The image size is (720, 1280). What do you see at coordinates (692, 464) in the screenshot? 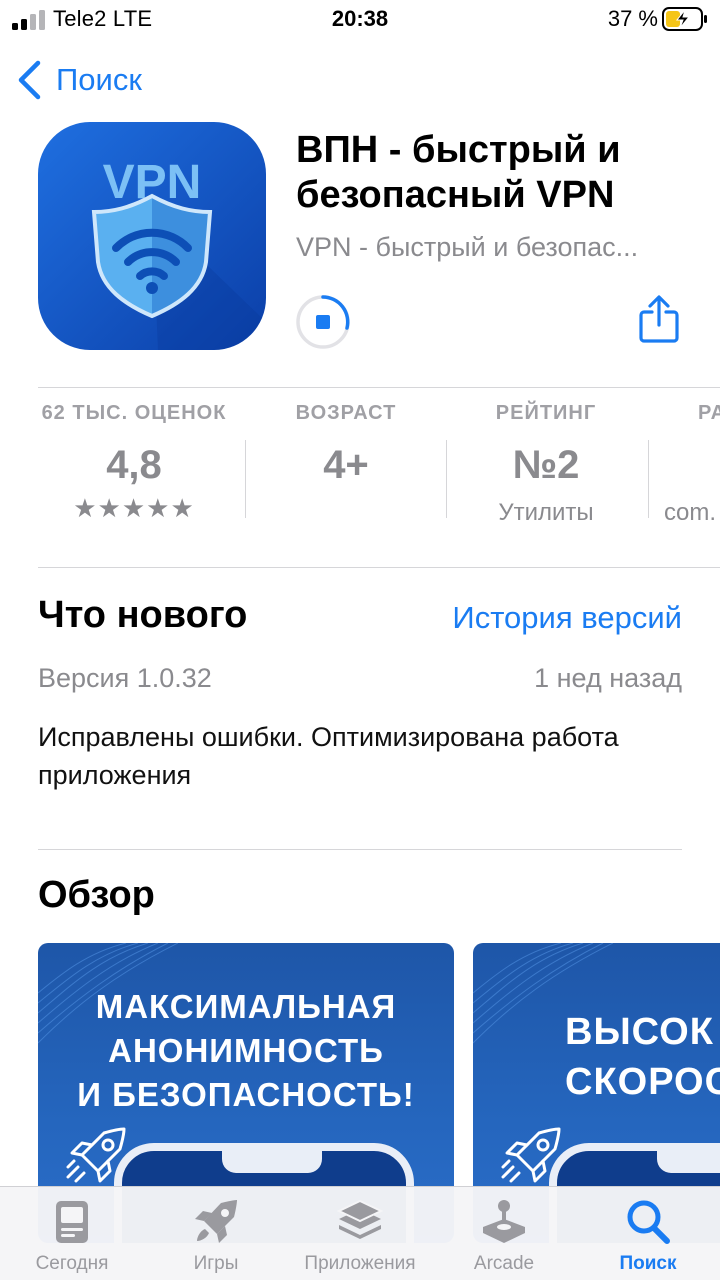
I see `developer-info: РА com.` at bounding box center [692, 464].